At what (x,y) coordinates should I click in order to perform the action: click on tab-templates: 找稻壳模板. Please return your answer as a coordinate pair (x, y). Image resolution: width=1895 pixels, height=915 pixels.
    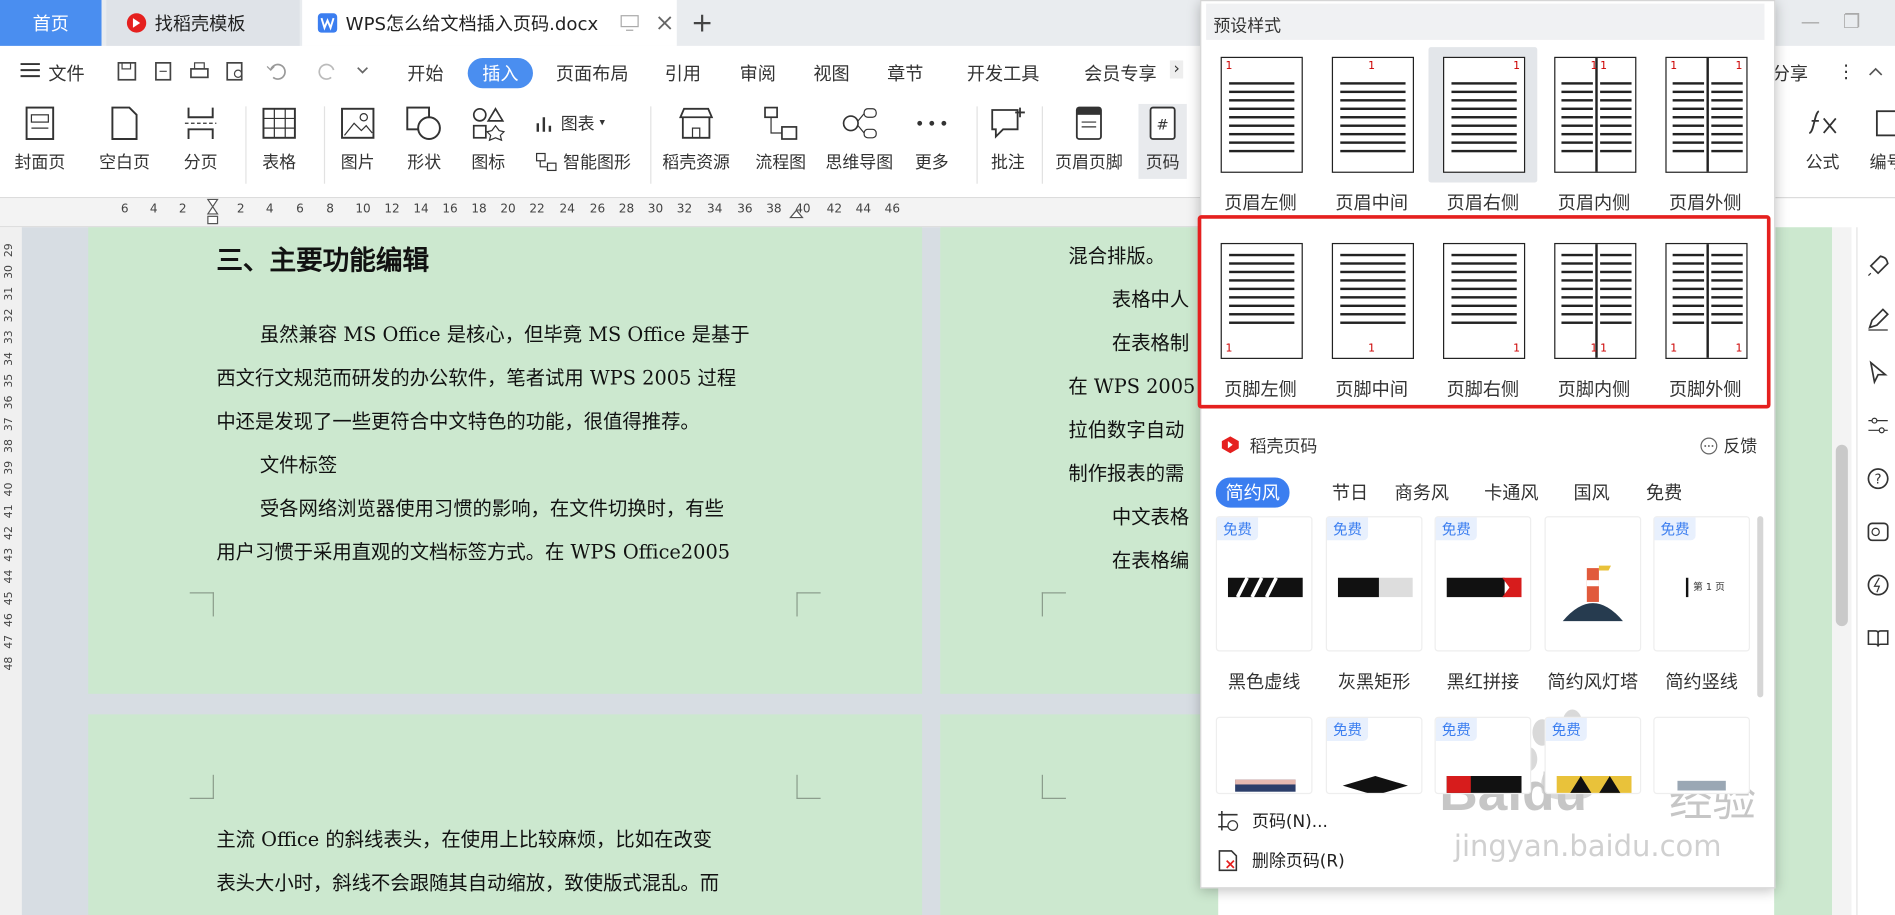
    Looking at the image, I should click on (203, 23).